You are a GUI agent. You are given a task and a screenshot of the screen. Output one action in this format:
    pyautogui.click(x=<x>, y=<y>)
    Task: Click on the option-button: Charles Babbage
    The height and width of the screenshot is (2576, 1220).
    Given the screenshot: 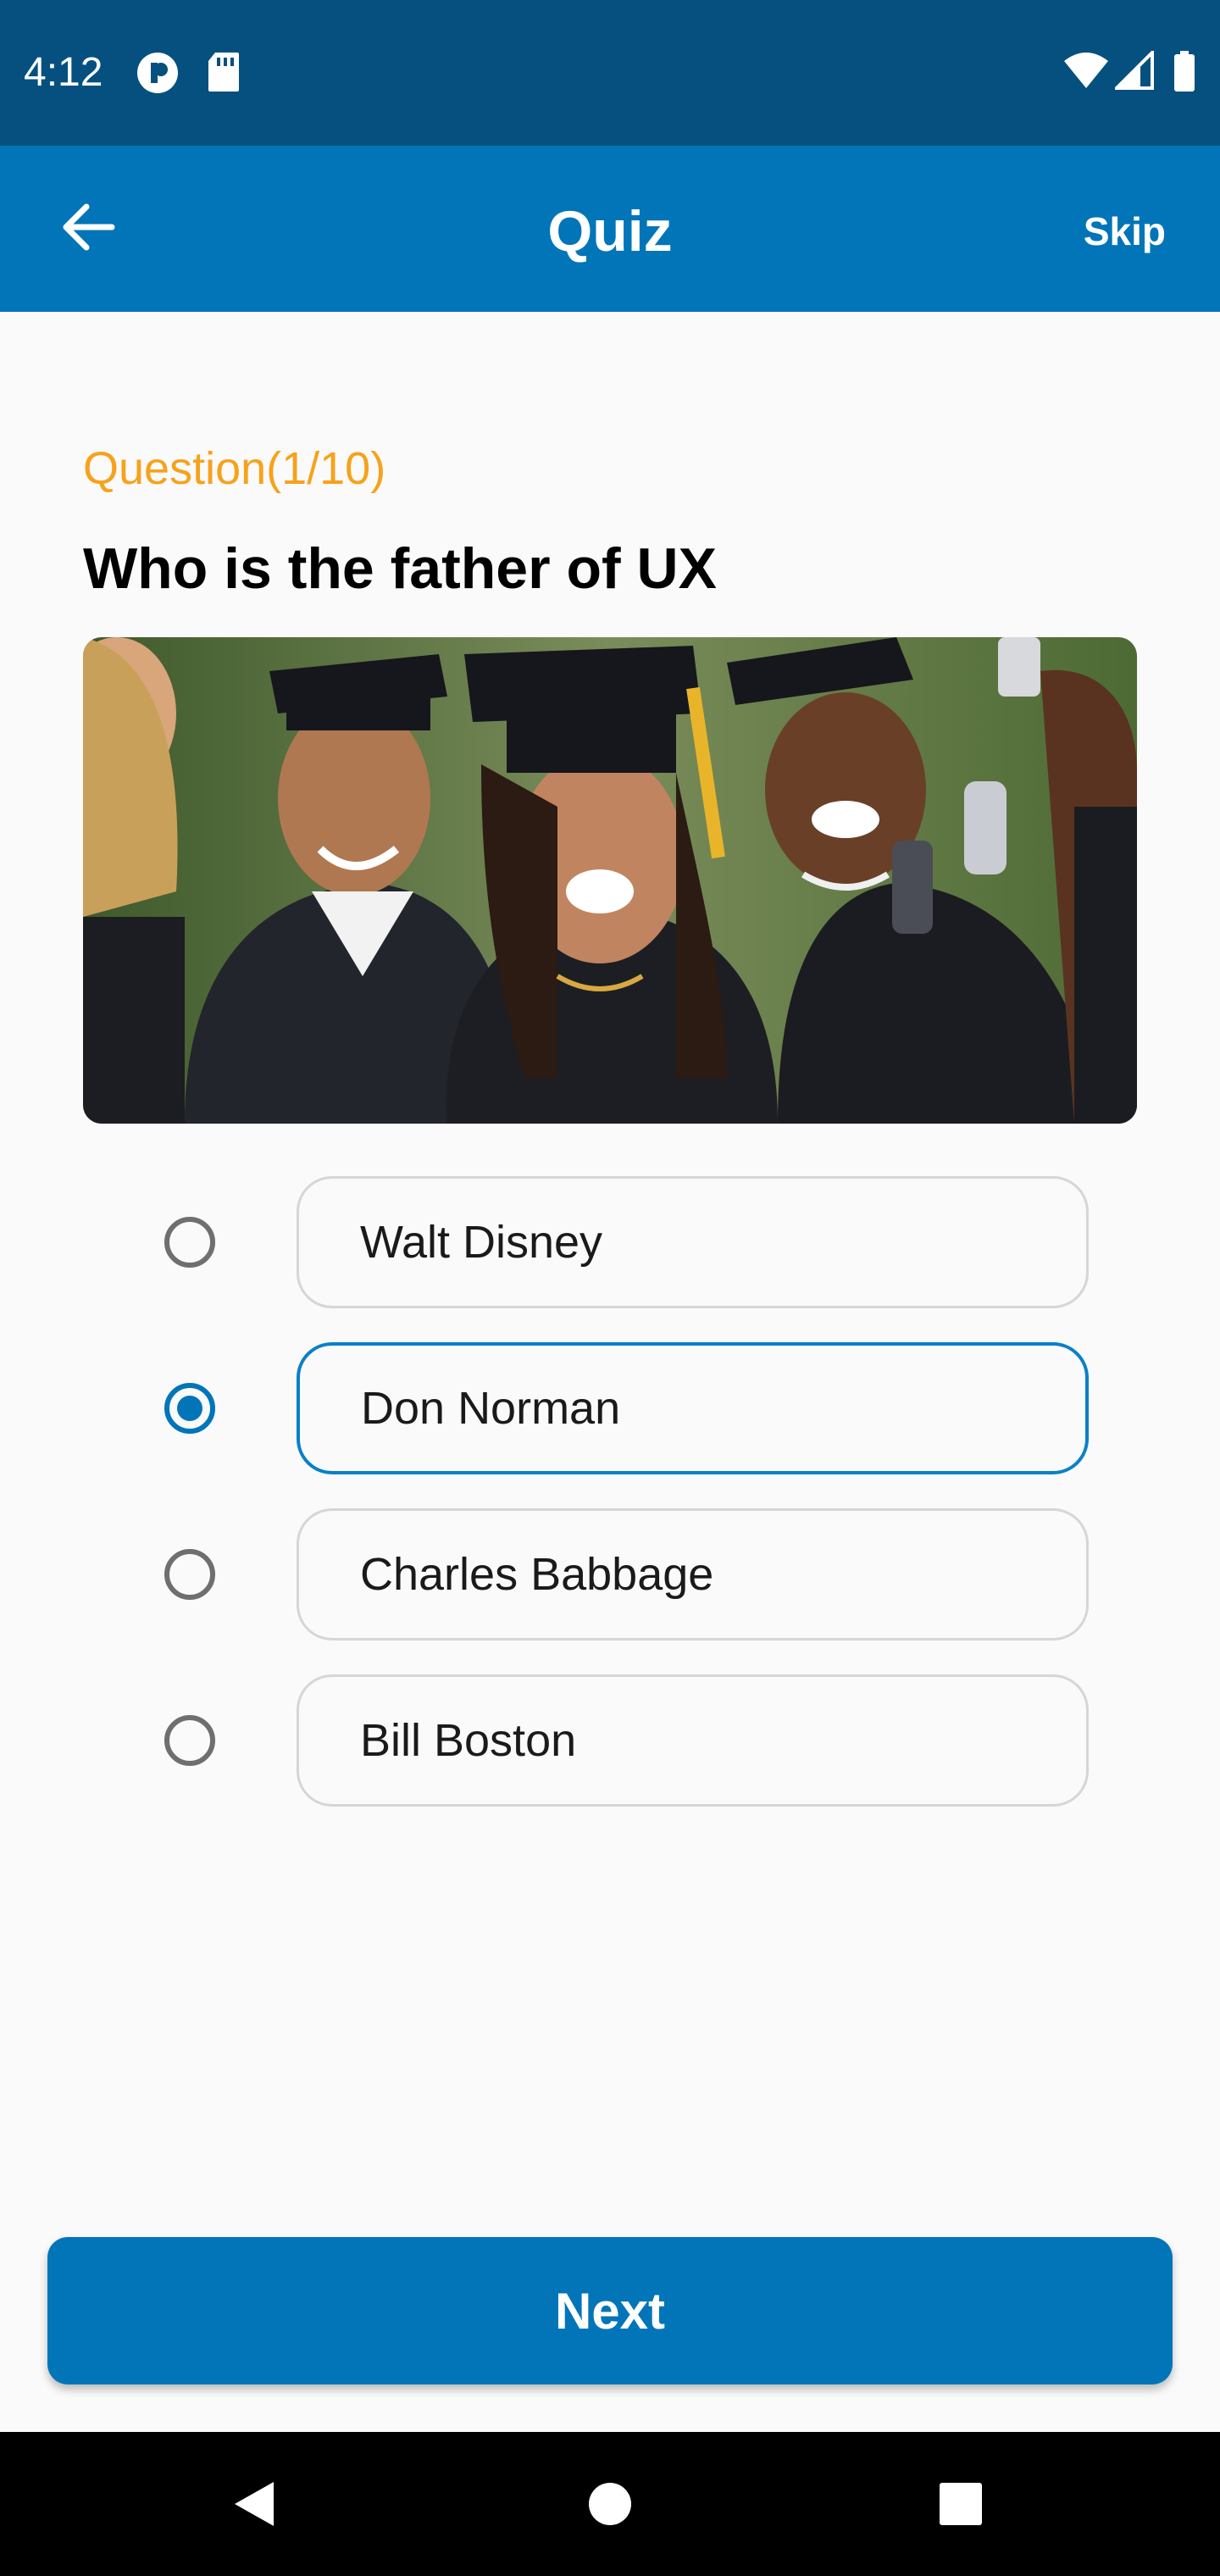 What is the action you would take?
    pyautogui.click(x=693, y=1574)
    